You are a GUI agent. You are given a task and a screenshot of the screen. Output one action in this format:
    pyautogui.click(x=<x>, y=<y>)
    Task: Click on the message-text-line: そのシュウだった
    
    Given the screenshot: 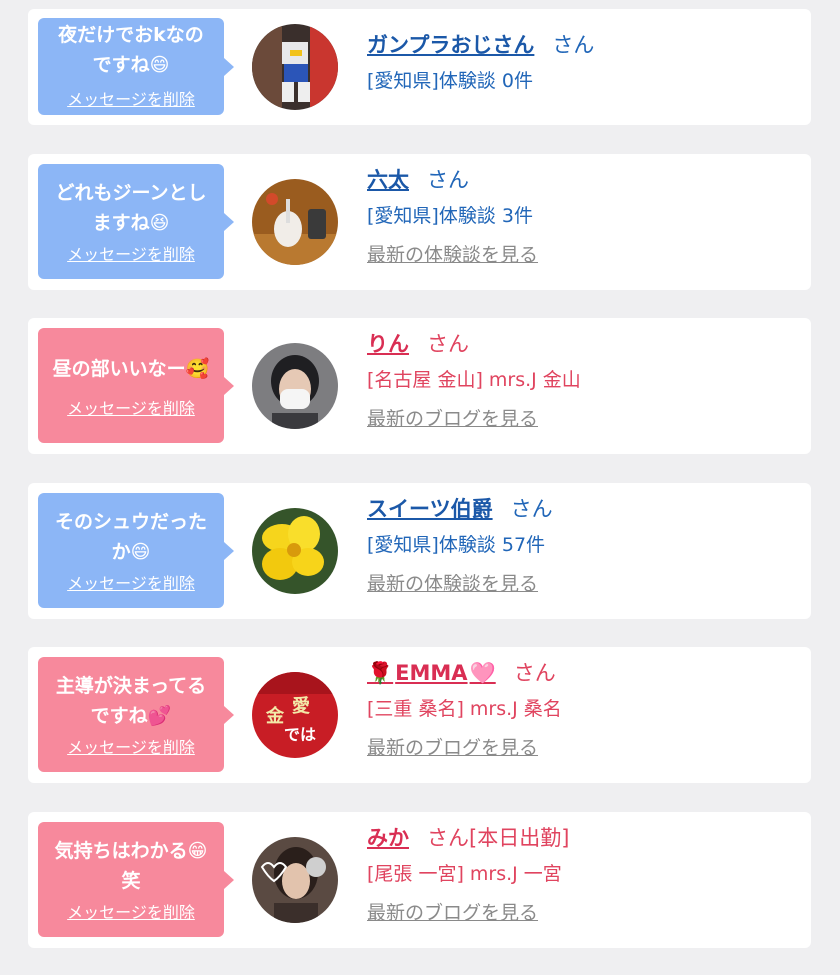 What is the action you would take?
    pyautogui.click(x=130, y=522)
    